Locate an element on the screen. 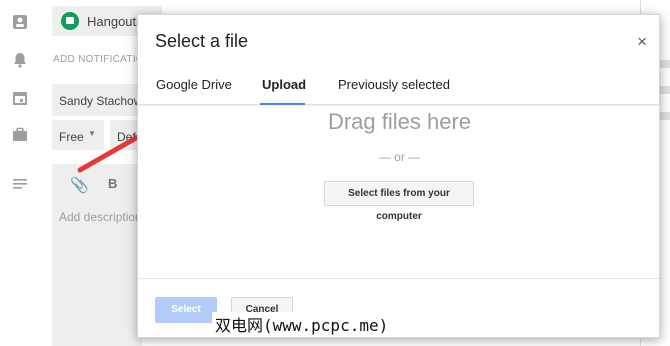  select-files-button: Select files from your computer is located at coordinates (399, 201).